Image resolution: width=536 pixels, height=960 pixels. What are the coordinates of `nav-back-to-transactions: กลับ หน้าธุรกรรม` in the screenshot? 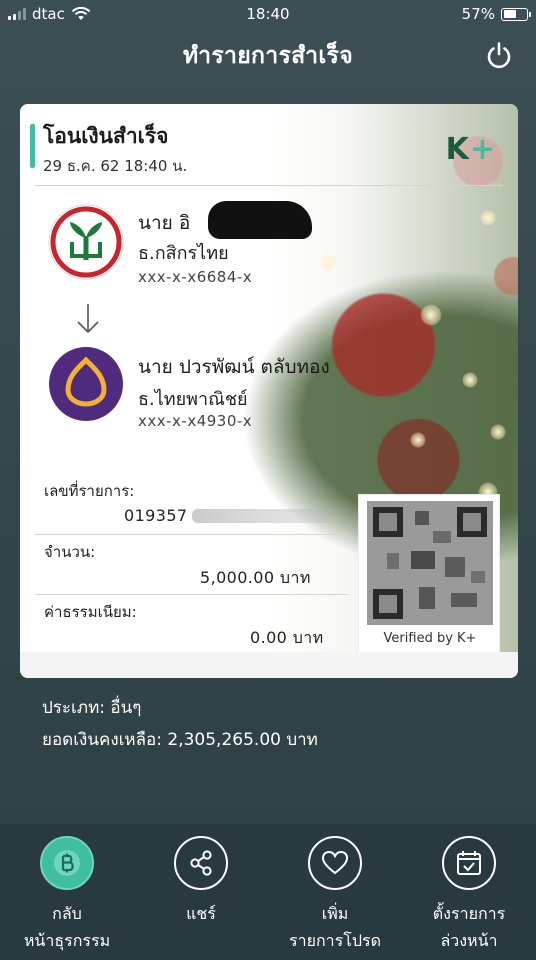 It's located at (67, 895).